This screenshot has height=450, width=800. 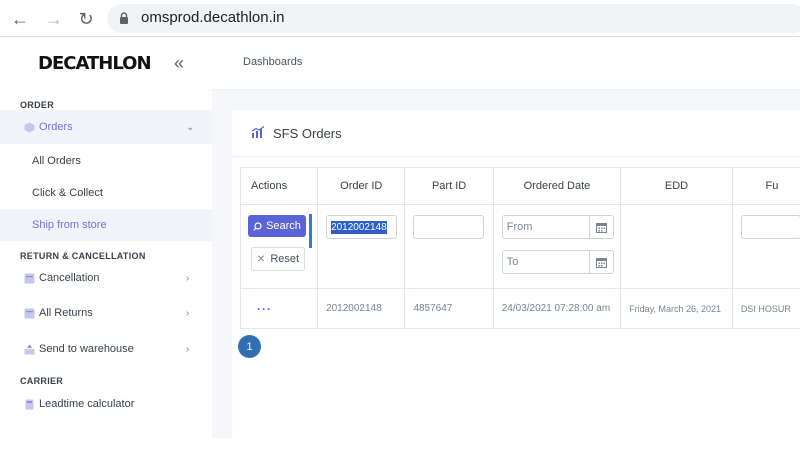 I want to click on url-text: omsprod.decathlon.in, so click(x=212, y=17).